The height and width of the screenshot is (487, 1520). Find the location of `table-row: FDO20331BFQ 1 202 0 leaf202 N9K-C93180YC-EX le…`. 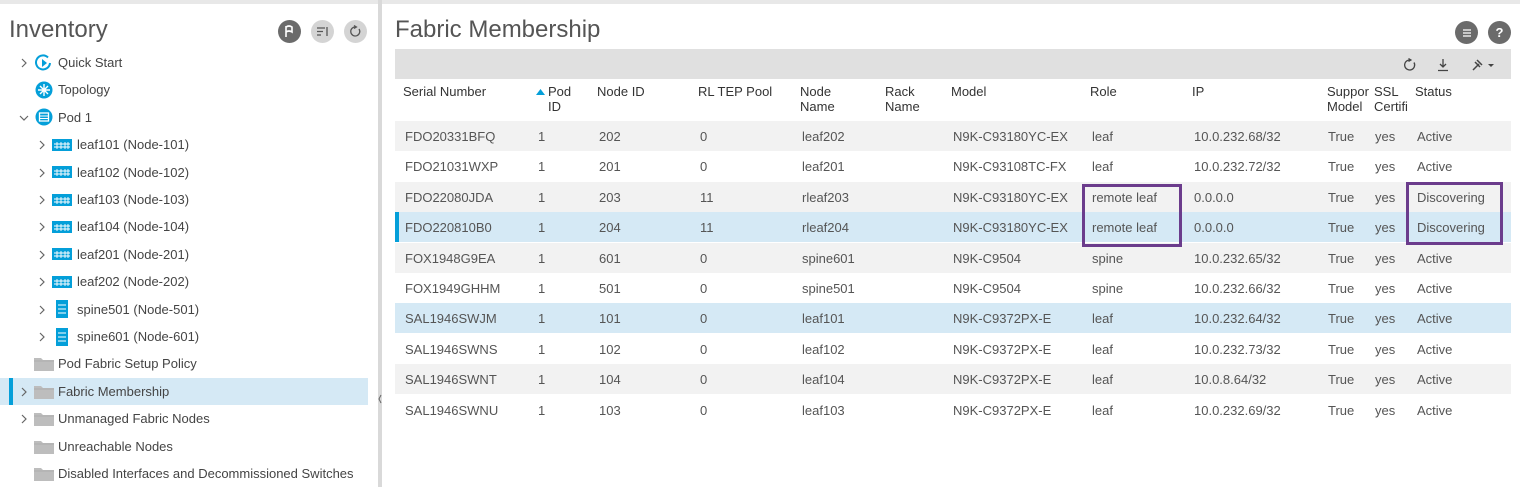

table-row: FDO20331BFQ 1 202 0 leaf202 N9K-C93180YC-EX le… is located at coordinates (953, 136).